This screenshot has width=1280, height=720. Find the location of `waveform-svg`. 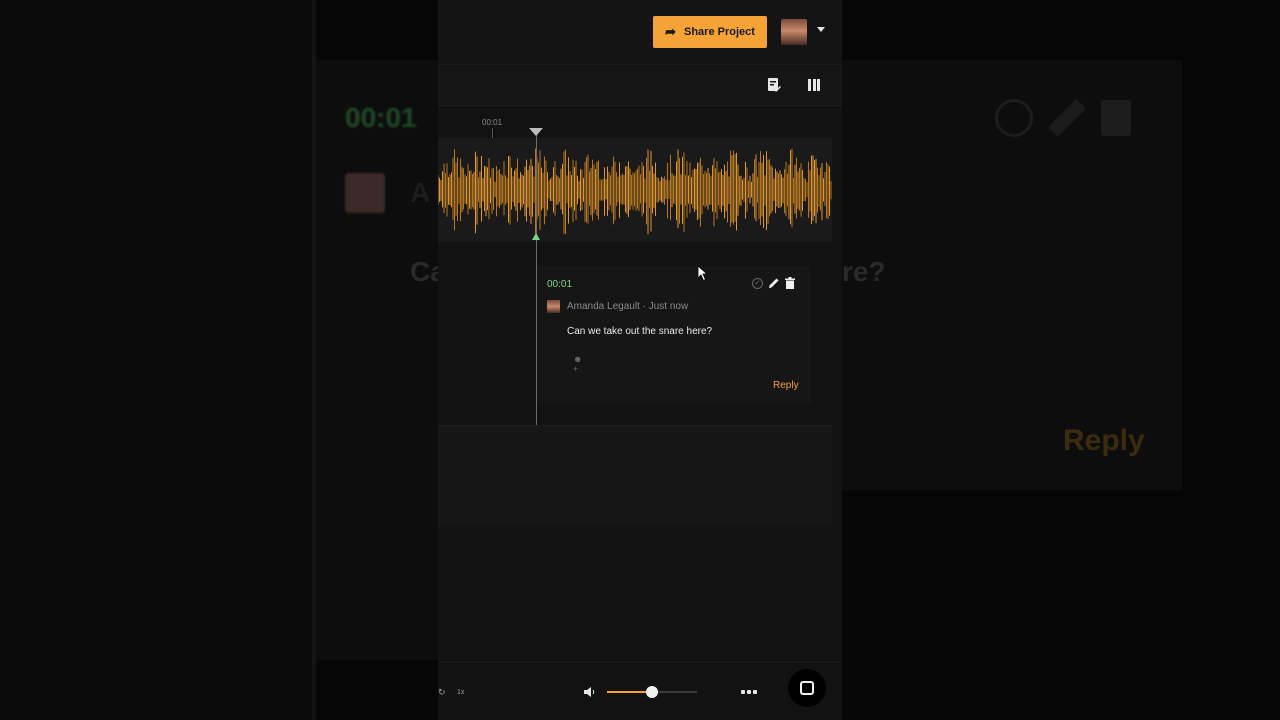

waveform-svg is located at coordinates (635, 191).